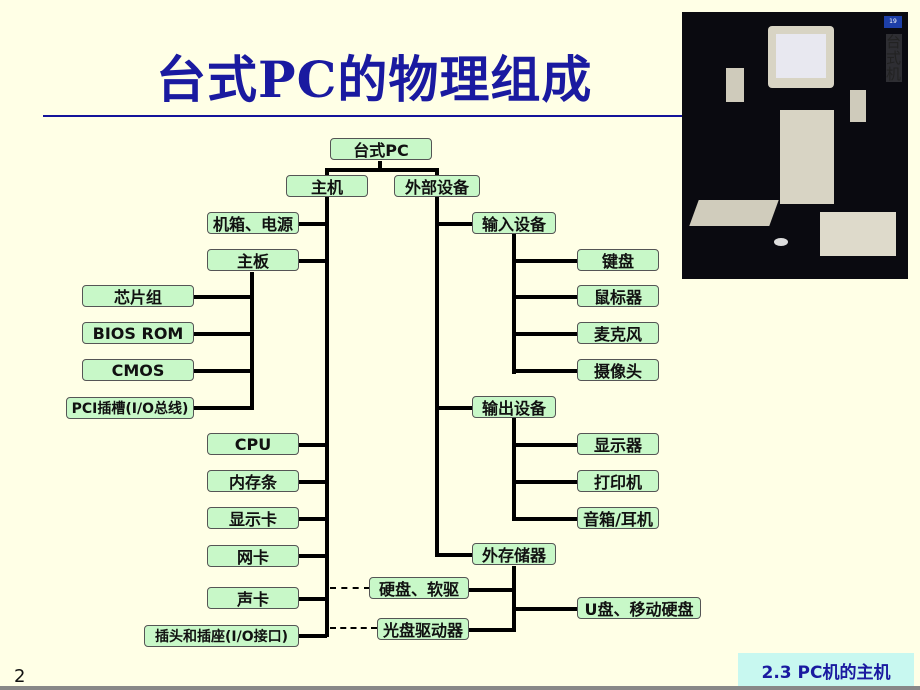 Image resolution: width=920 pixels, height=690 pixels. Describe the element at coordinates (253, 598) in the screenshot. I see `node-sound-card: 声卡` at that location.